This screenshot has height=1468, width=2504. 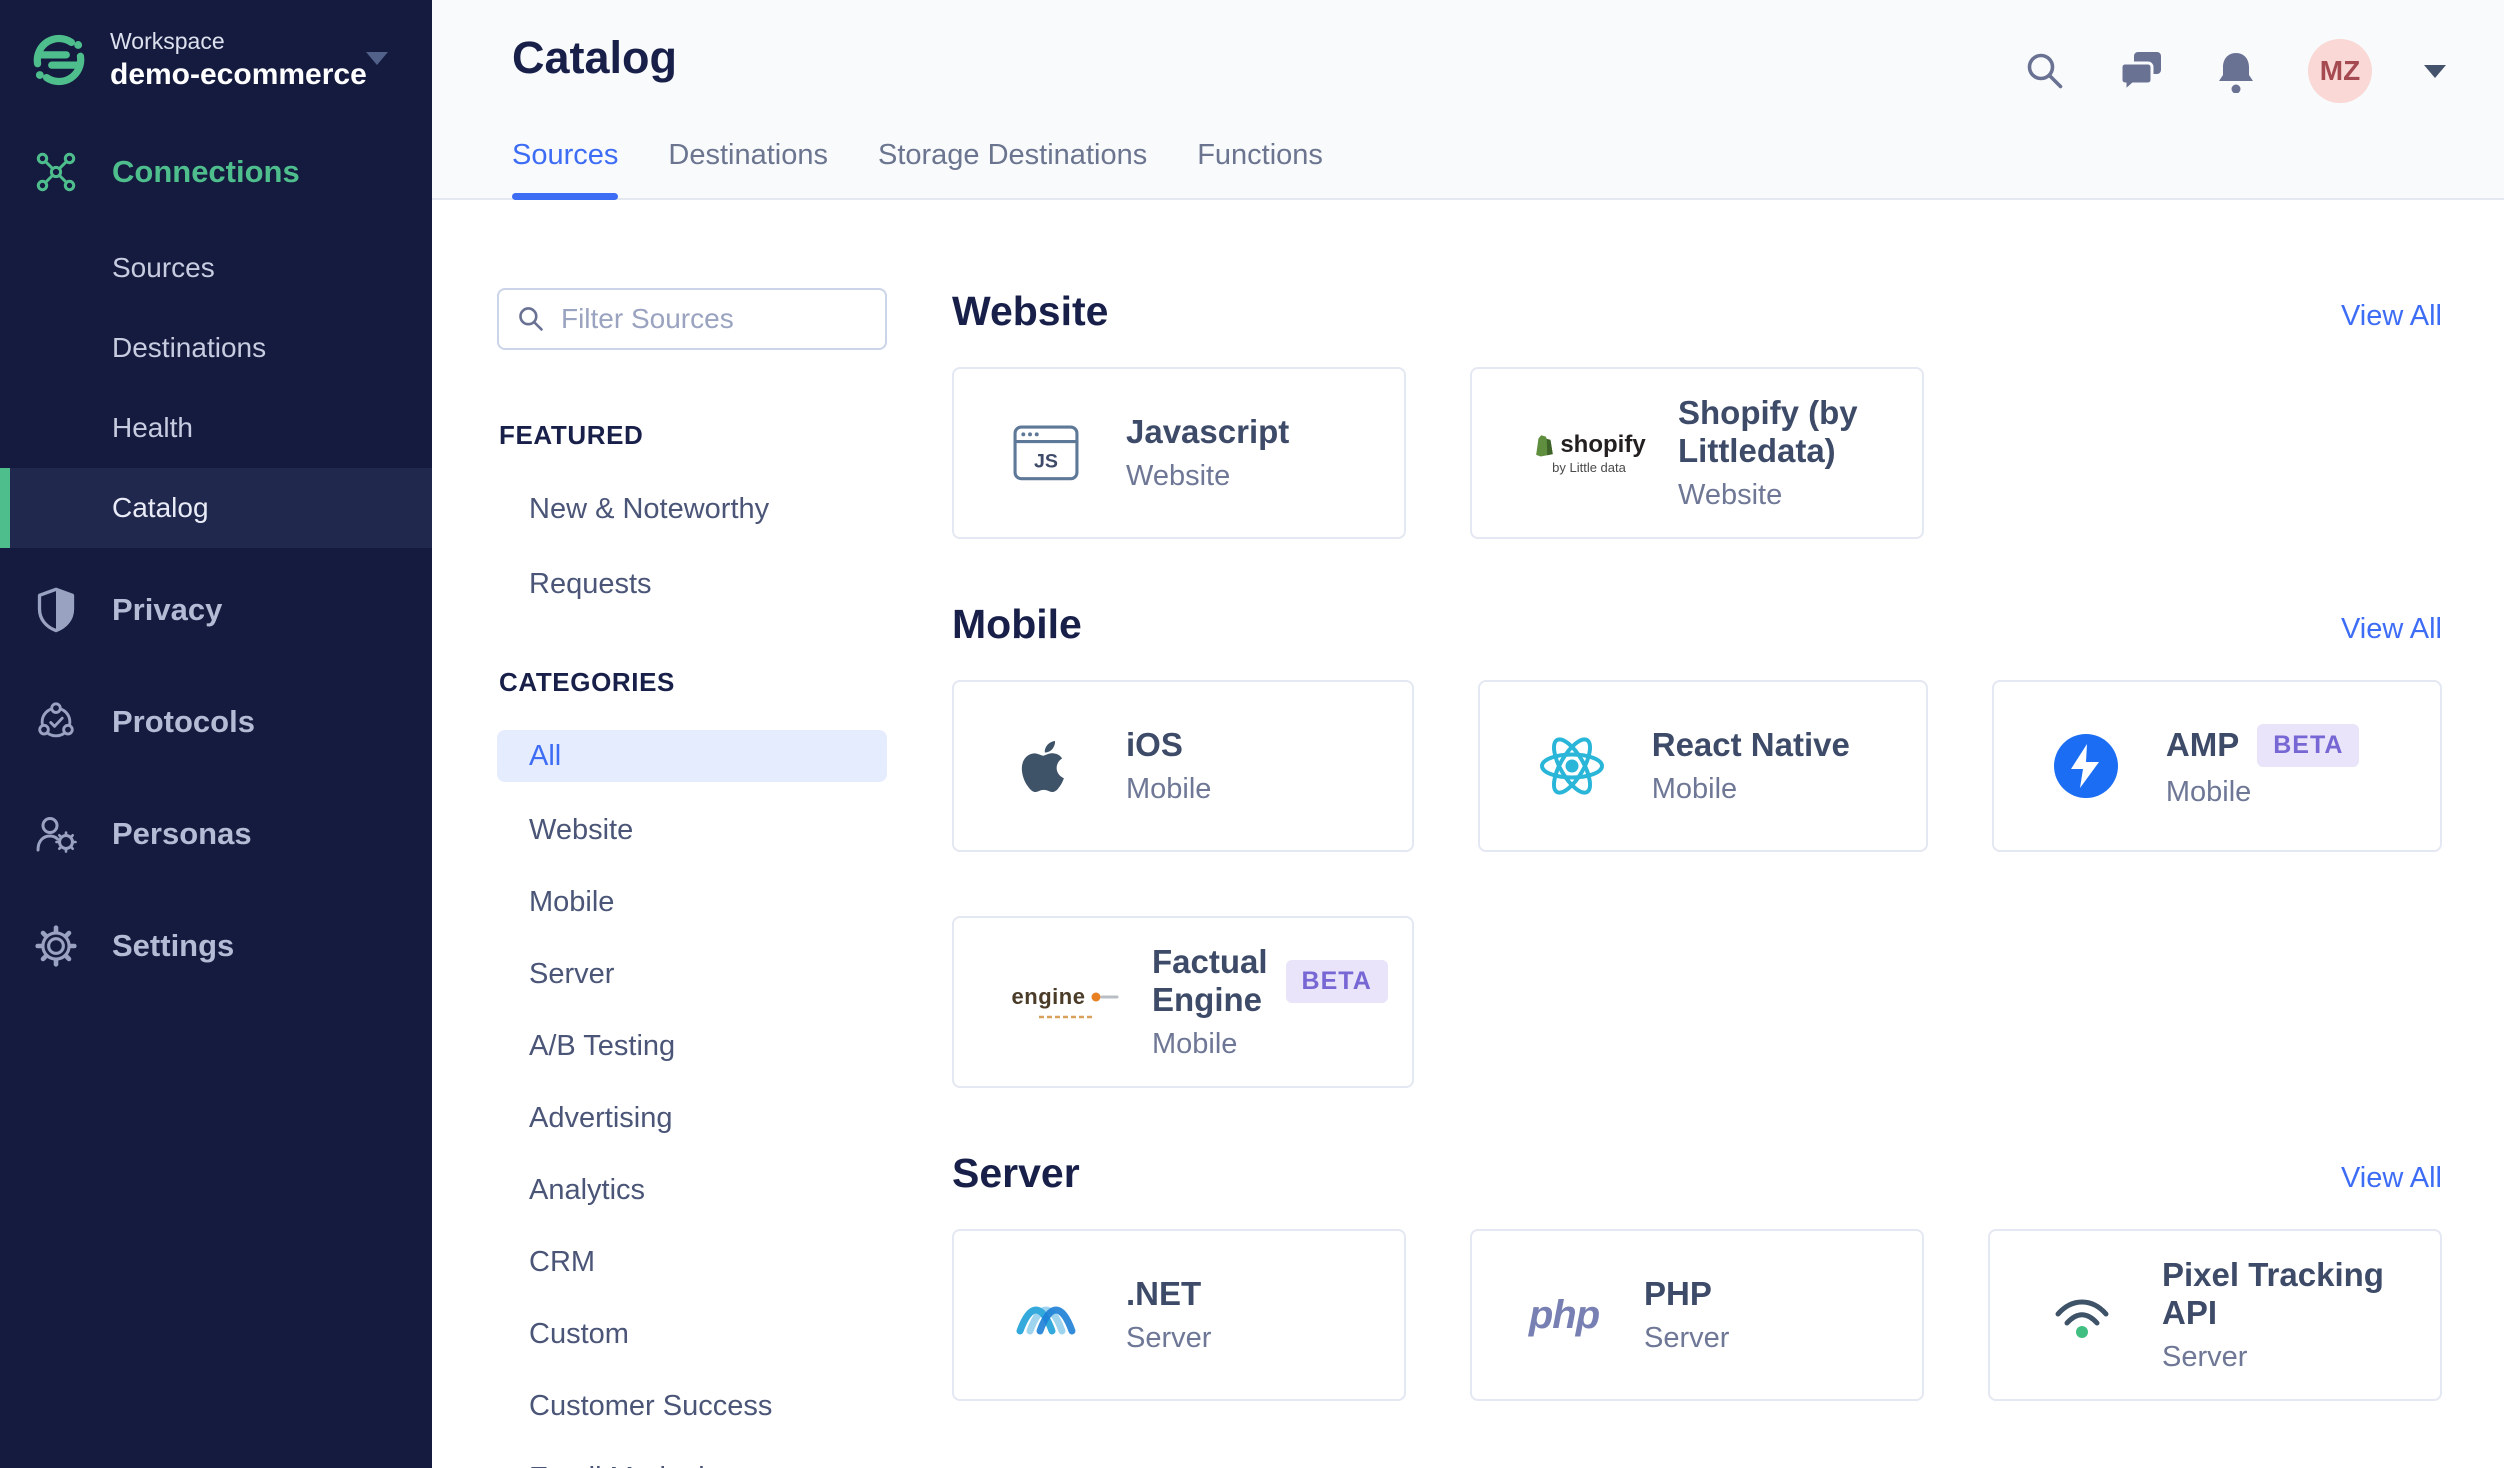 What do you see at coordinates (2391, 1178) in the screenshot?
I see `view-all-server-link: View All` at bounding box center [2391, 1178].